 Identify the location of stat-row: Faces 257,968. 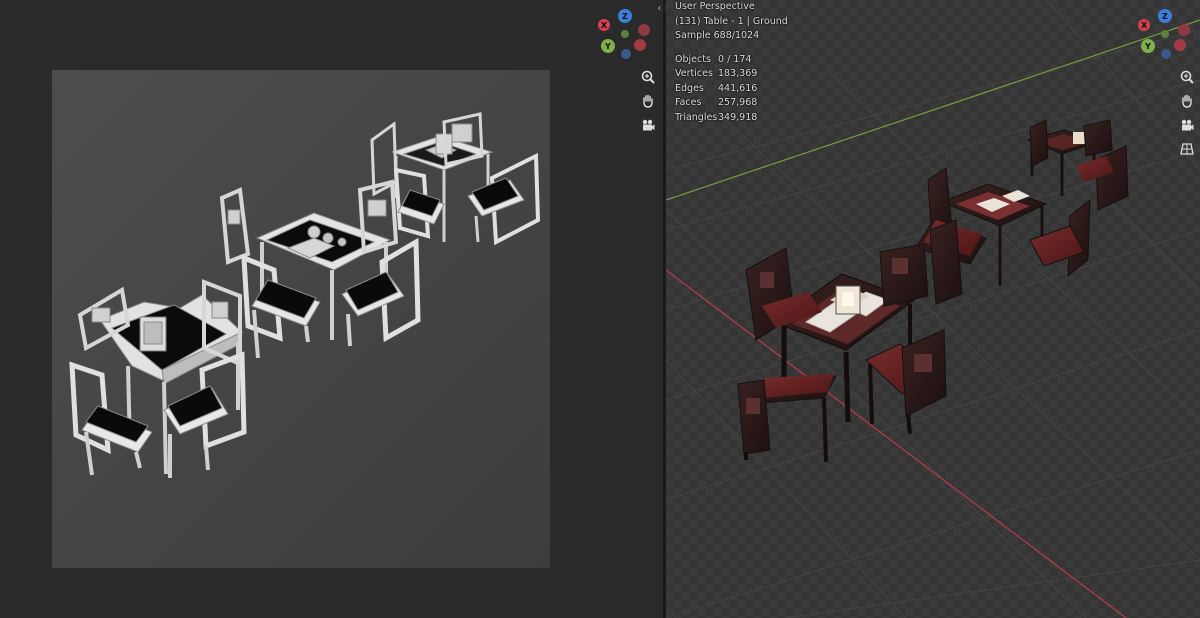
(731, 103).